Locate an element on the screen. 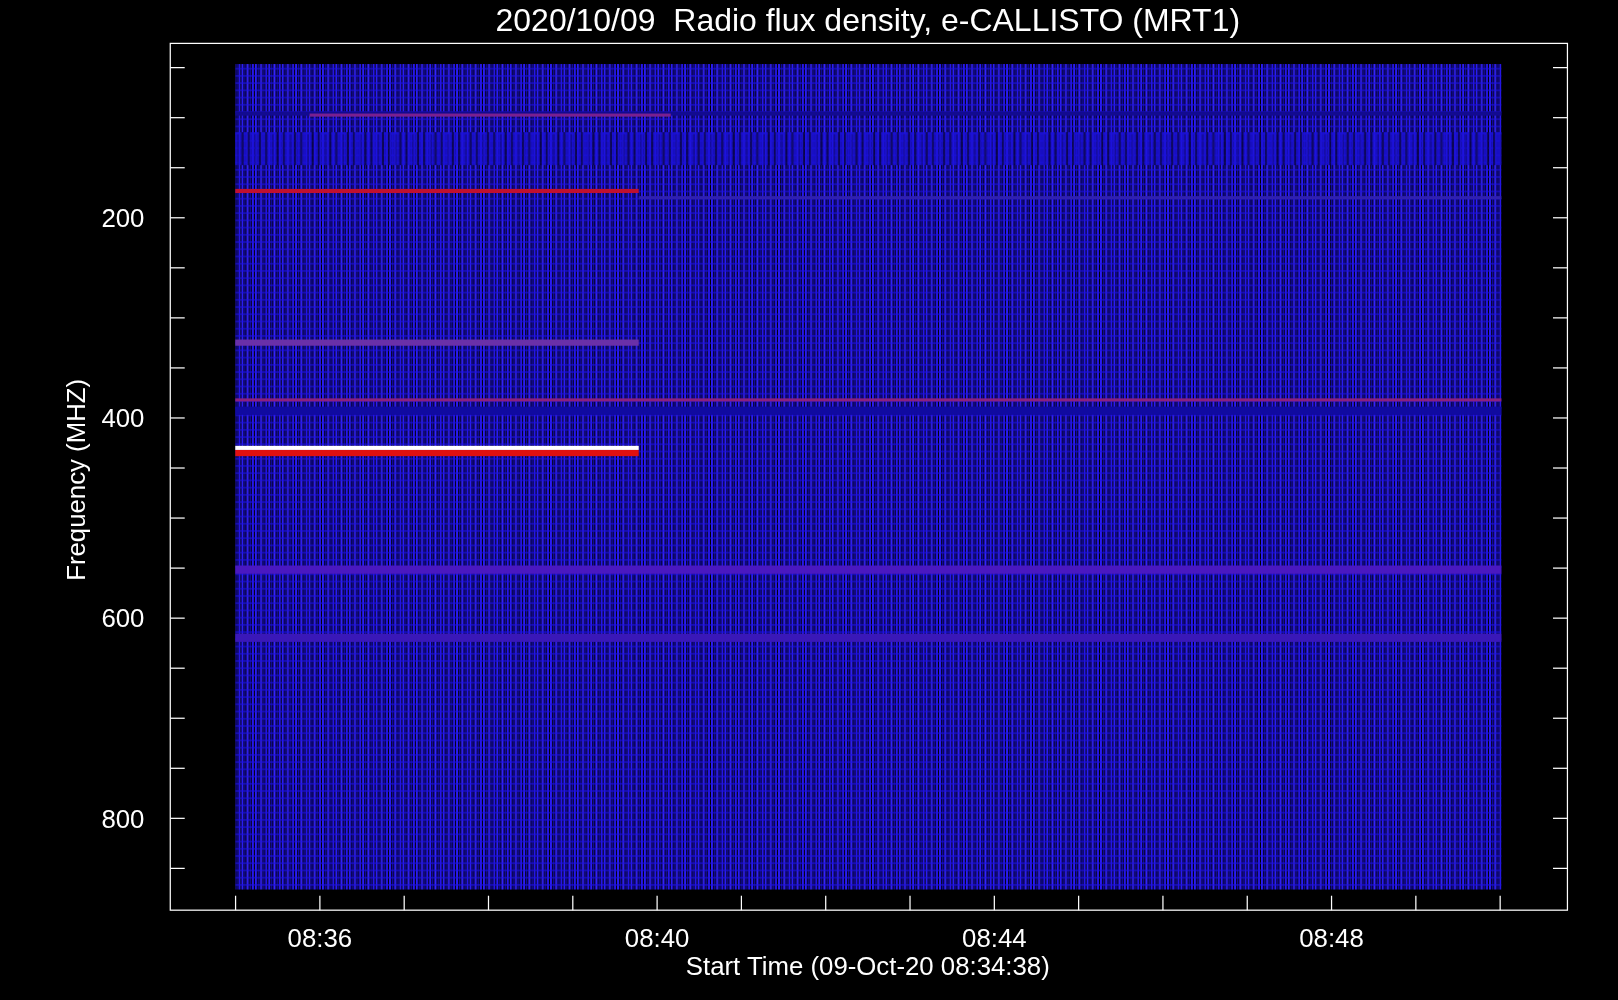 Image resolution: width=1618 pixels, height=1000 pixels. x-tick-label: 08:36 is located at coordinates (320, 938).